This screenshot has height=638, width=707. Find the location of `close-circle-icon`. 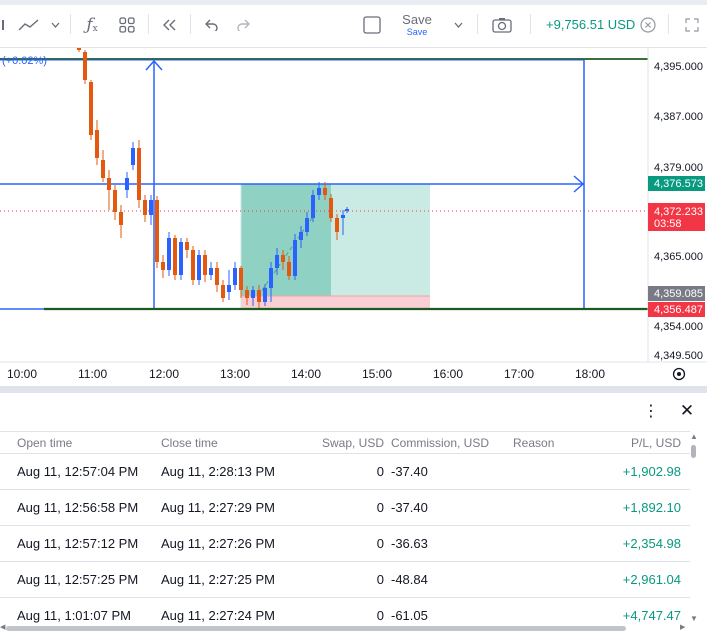

close-circle-icon is located at coordinates (648, 25).